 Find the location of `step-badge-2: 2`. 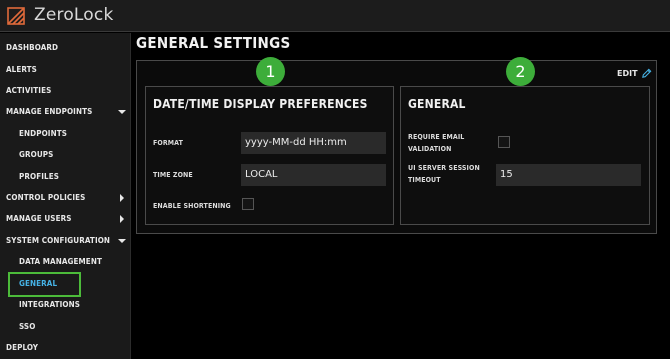

step-badge-2: 2 is located at coordinates (520, 71).